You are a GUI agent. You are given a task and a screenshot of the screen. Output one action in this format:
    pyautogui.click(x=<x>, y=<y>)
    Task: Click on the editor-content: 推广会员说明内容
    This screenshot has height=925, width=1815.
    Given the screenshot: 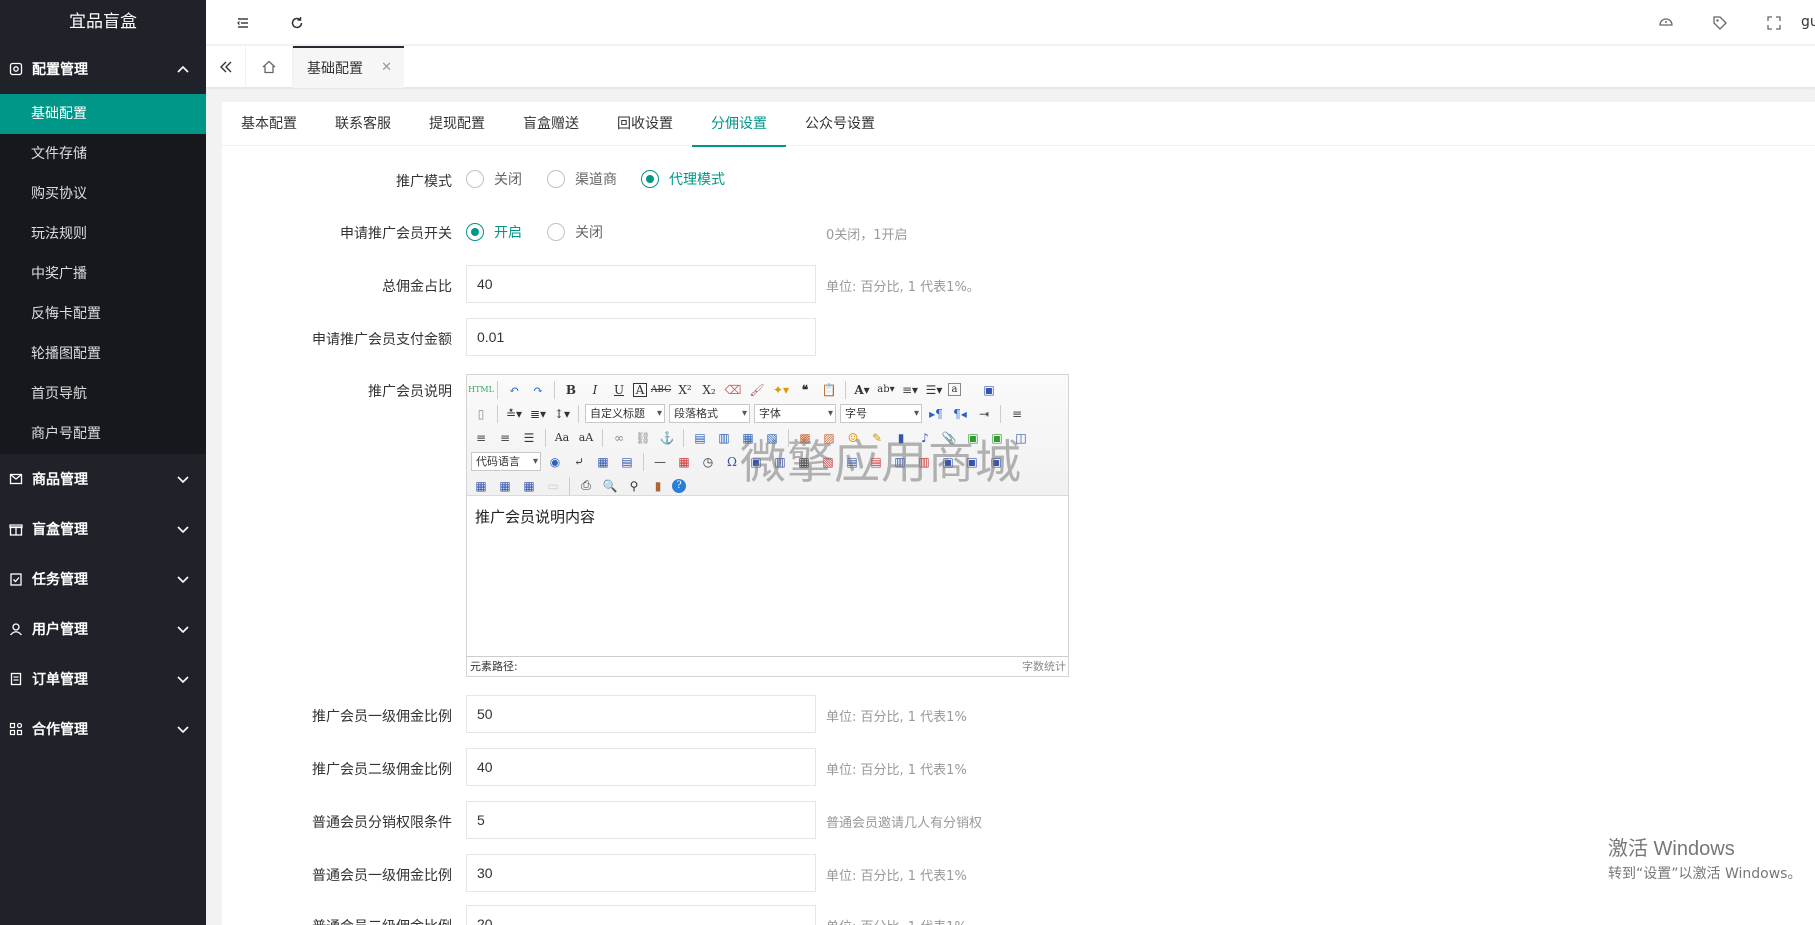 What is the action you would take?
    pyautogui.click(x=767, y=575)
    